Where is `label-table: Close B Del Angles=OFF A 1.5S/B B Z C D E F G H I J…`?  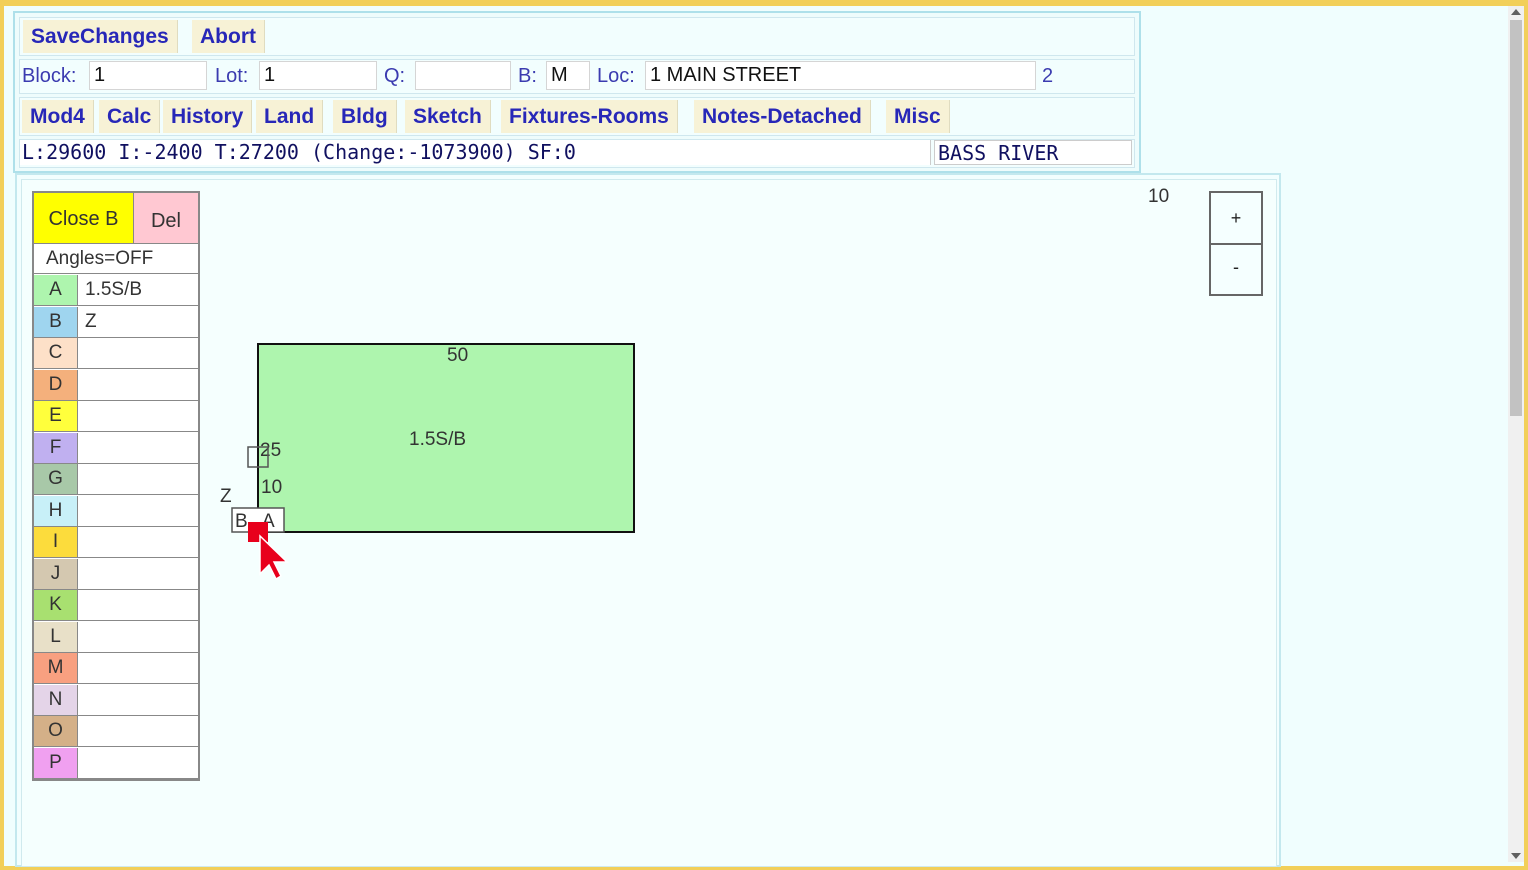 label-table: Close B Del Angles=OFF A 1.5S/B B Z C D E F G H I J… is located at coordinates (116, 486).